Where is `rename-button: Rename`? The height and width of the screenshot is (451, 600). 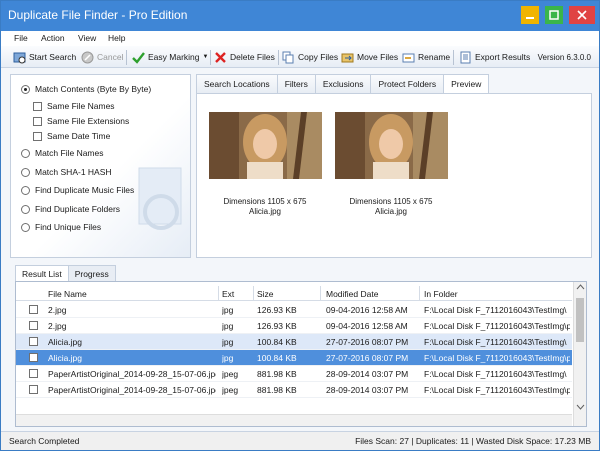 rename-button: Rename is located at coordinates (426, 57).